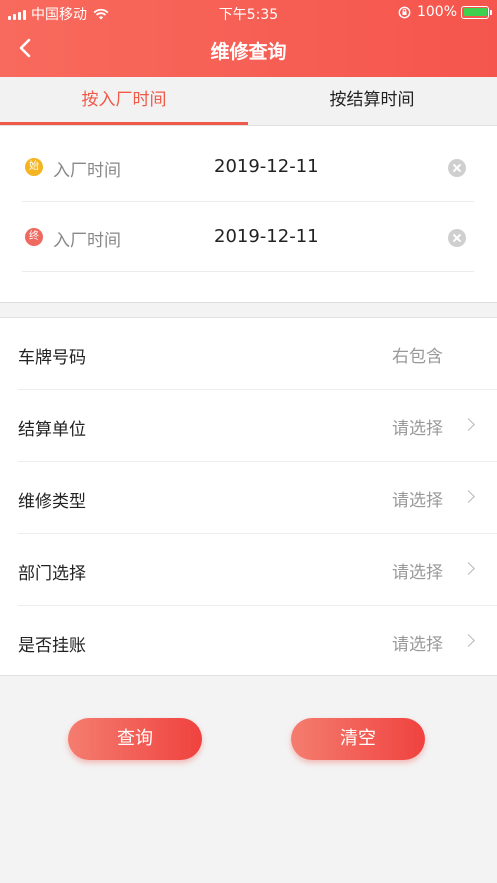 Image resolution: width=497 pixels, height=883 pixels. Describe the element at coordinates (124, 101) in the screenshot. I see `tab-entry-time: 按入厂时间` at that location.